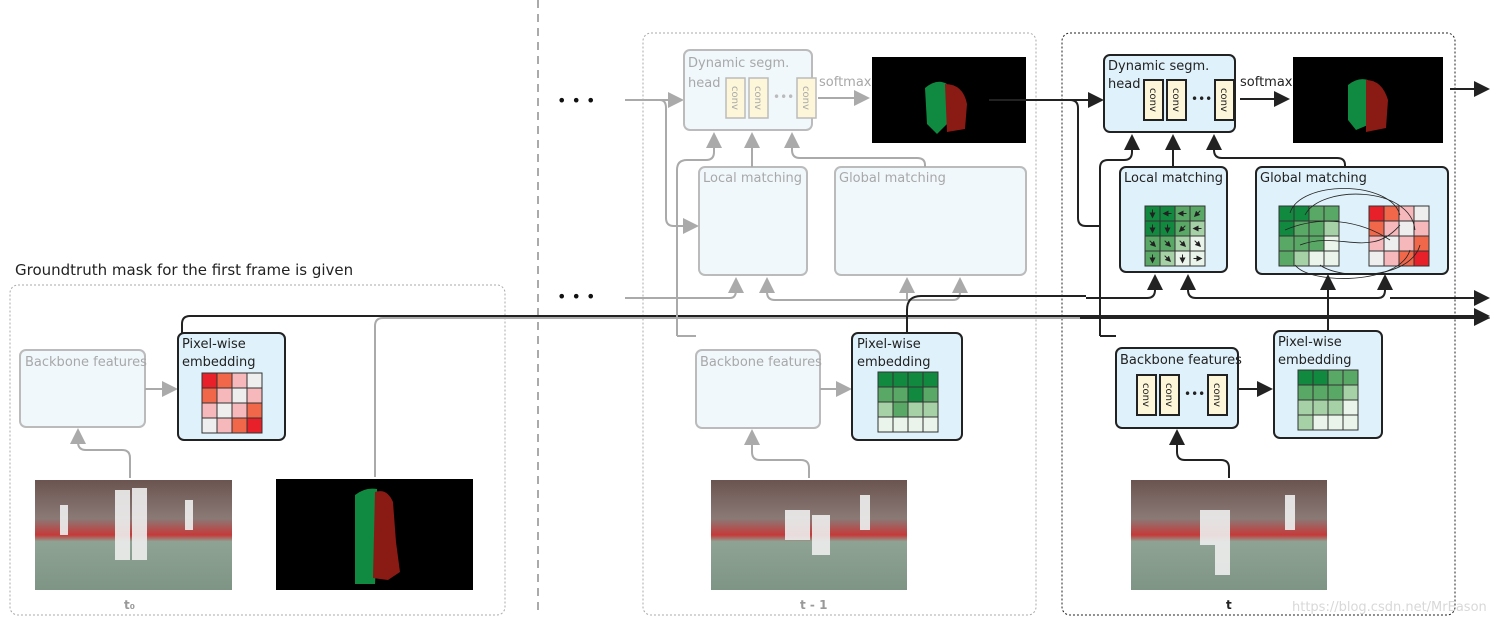 The height and width of the screenshot is (625, 1508). I want to click on time-label-t: t, so click(1229, 605).